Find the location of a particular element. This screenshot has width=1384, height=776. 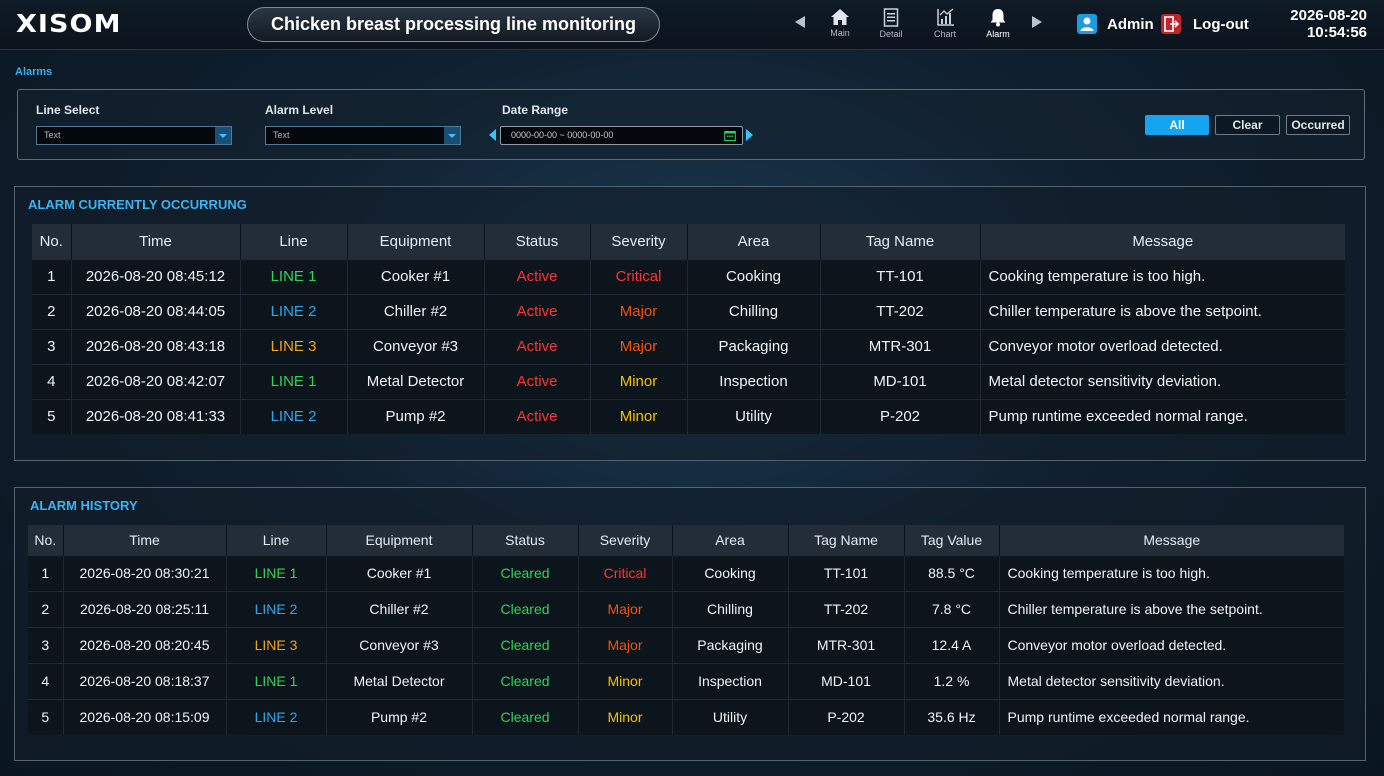

user-name: Admin is located at coordinates (1130, 24).